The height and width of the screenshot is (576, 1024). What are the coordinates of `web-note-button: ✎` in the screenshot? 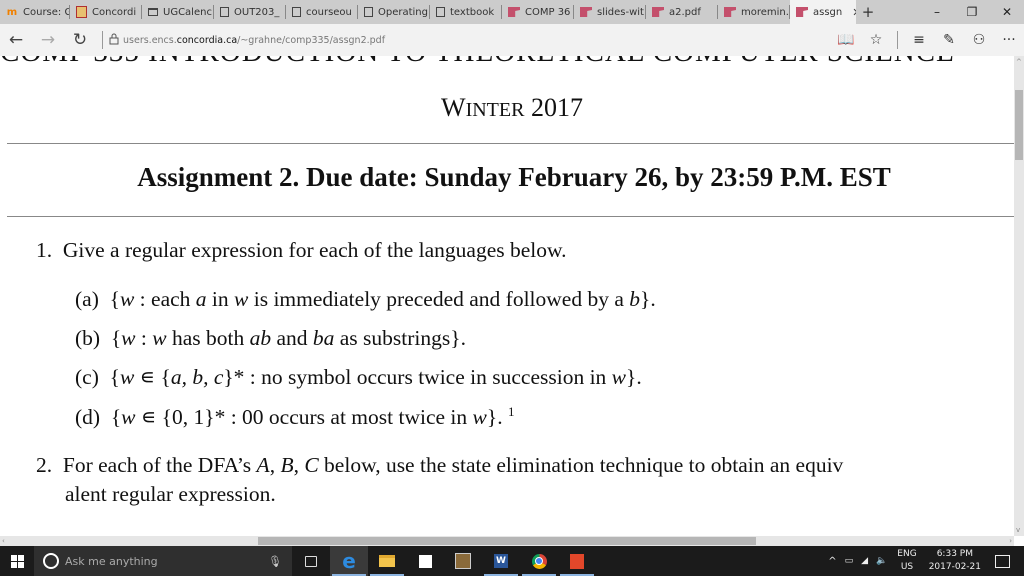 It's located at (949, 40).